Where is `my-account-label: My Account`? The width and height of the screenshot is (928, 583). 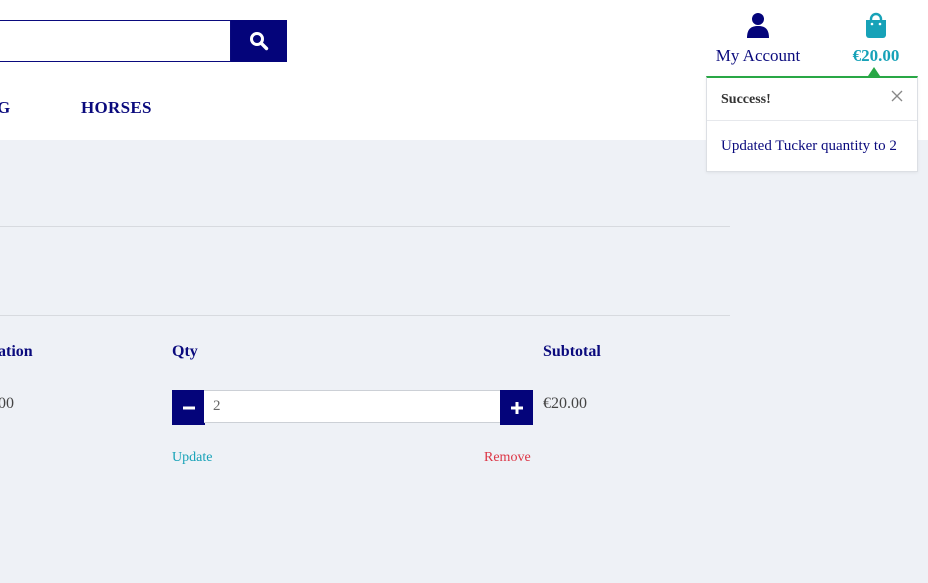 my-account-label: My Account is located at coordinates (758, 55).